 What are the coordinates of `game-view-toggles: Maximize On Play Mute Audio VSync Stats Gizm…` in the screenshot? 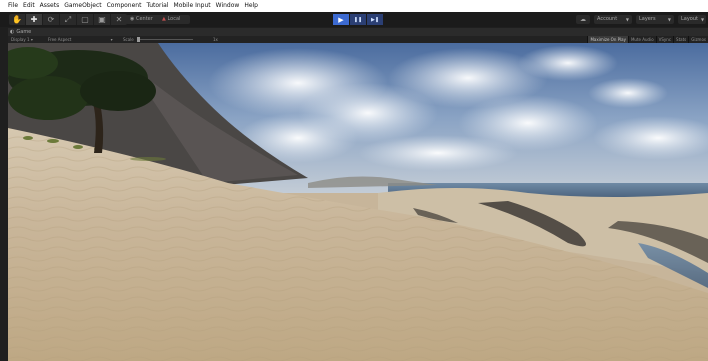 It's located at (647, 39).